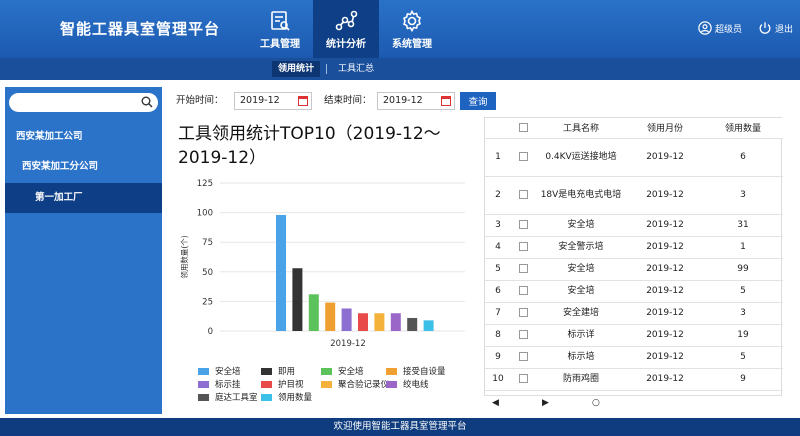 This screenshot has height=436, width=800. I want to click on col-select, so click(523, 128).